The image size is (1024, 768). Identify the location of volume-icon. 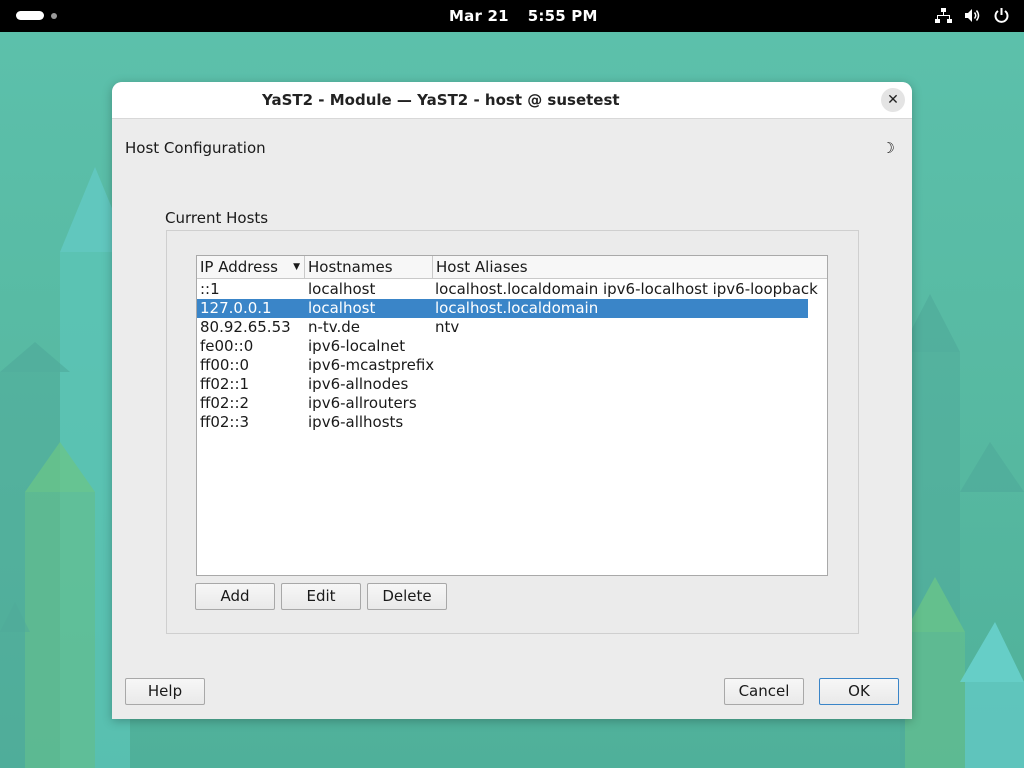
(972, 15).